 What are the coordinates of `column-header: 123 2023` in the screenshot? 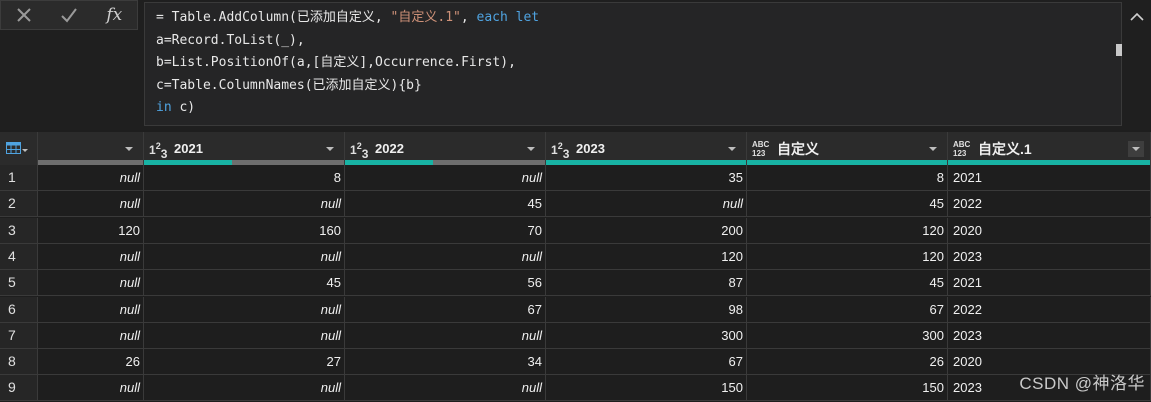 It's located at (646, 148).